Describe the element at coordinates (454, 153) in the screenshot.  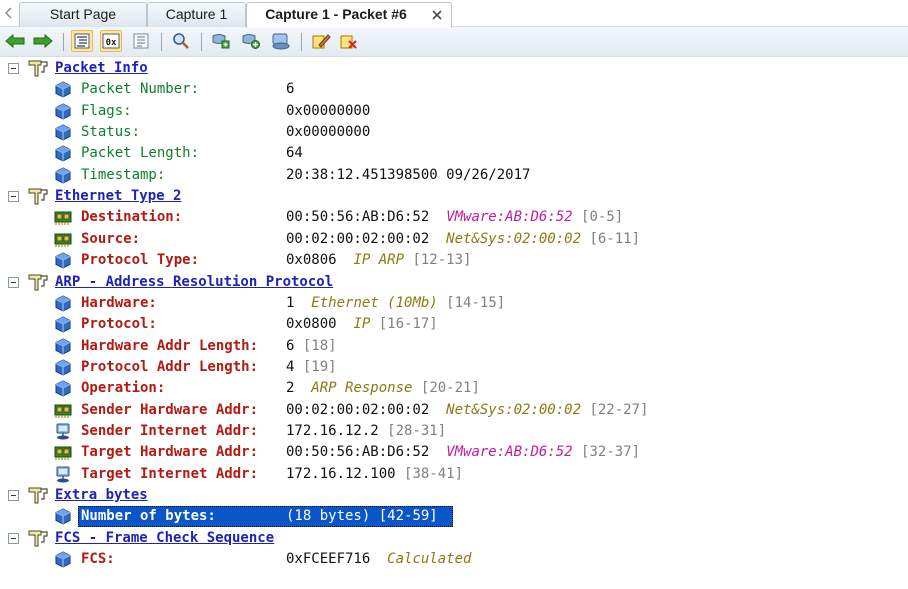
I see `field-packet-length: Packet Length: 64` at that location.